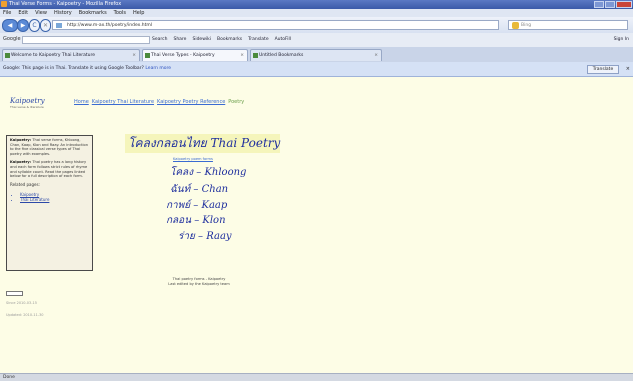 The image size is (633, 381). Describe the element at coordinates (59, 25) in the screenshot. I see `site-favicon` at that location.